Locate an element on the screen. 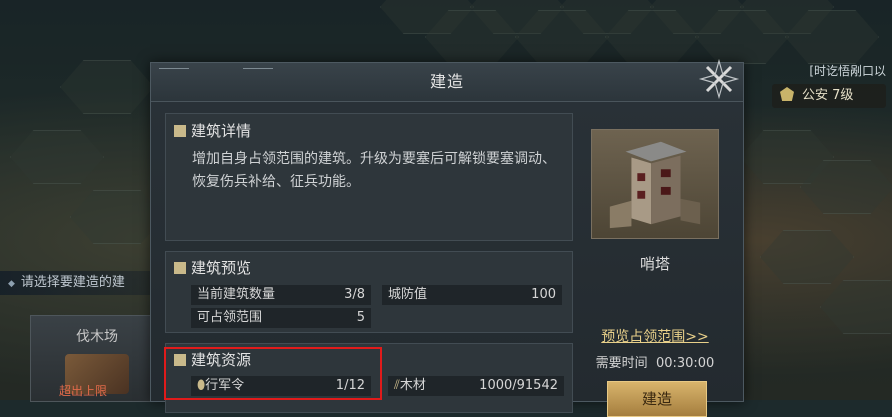 The width and height of the screenshot is (892, 417). stat-value: 3/8 is located at coordinates (354, 294).